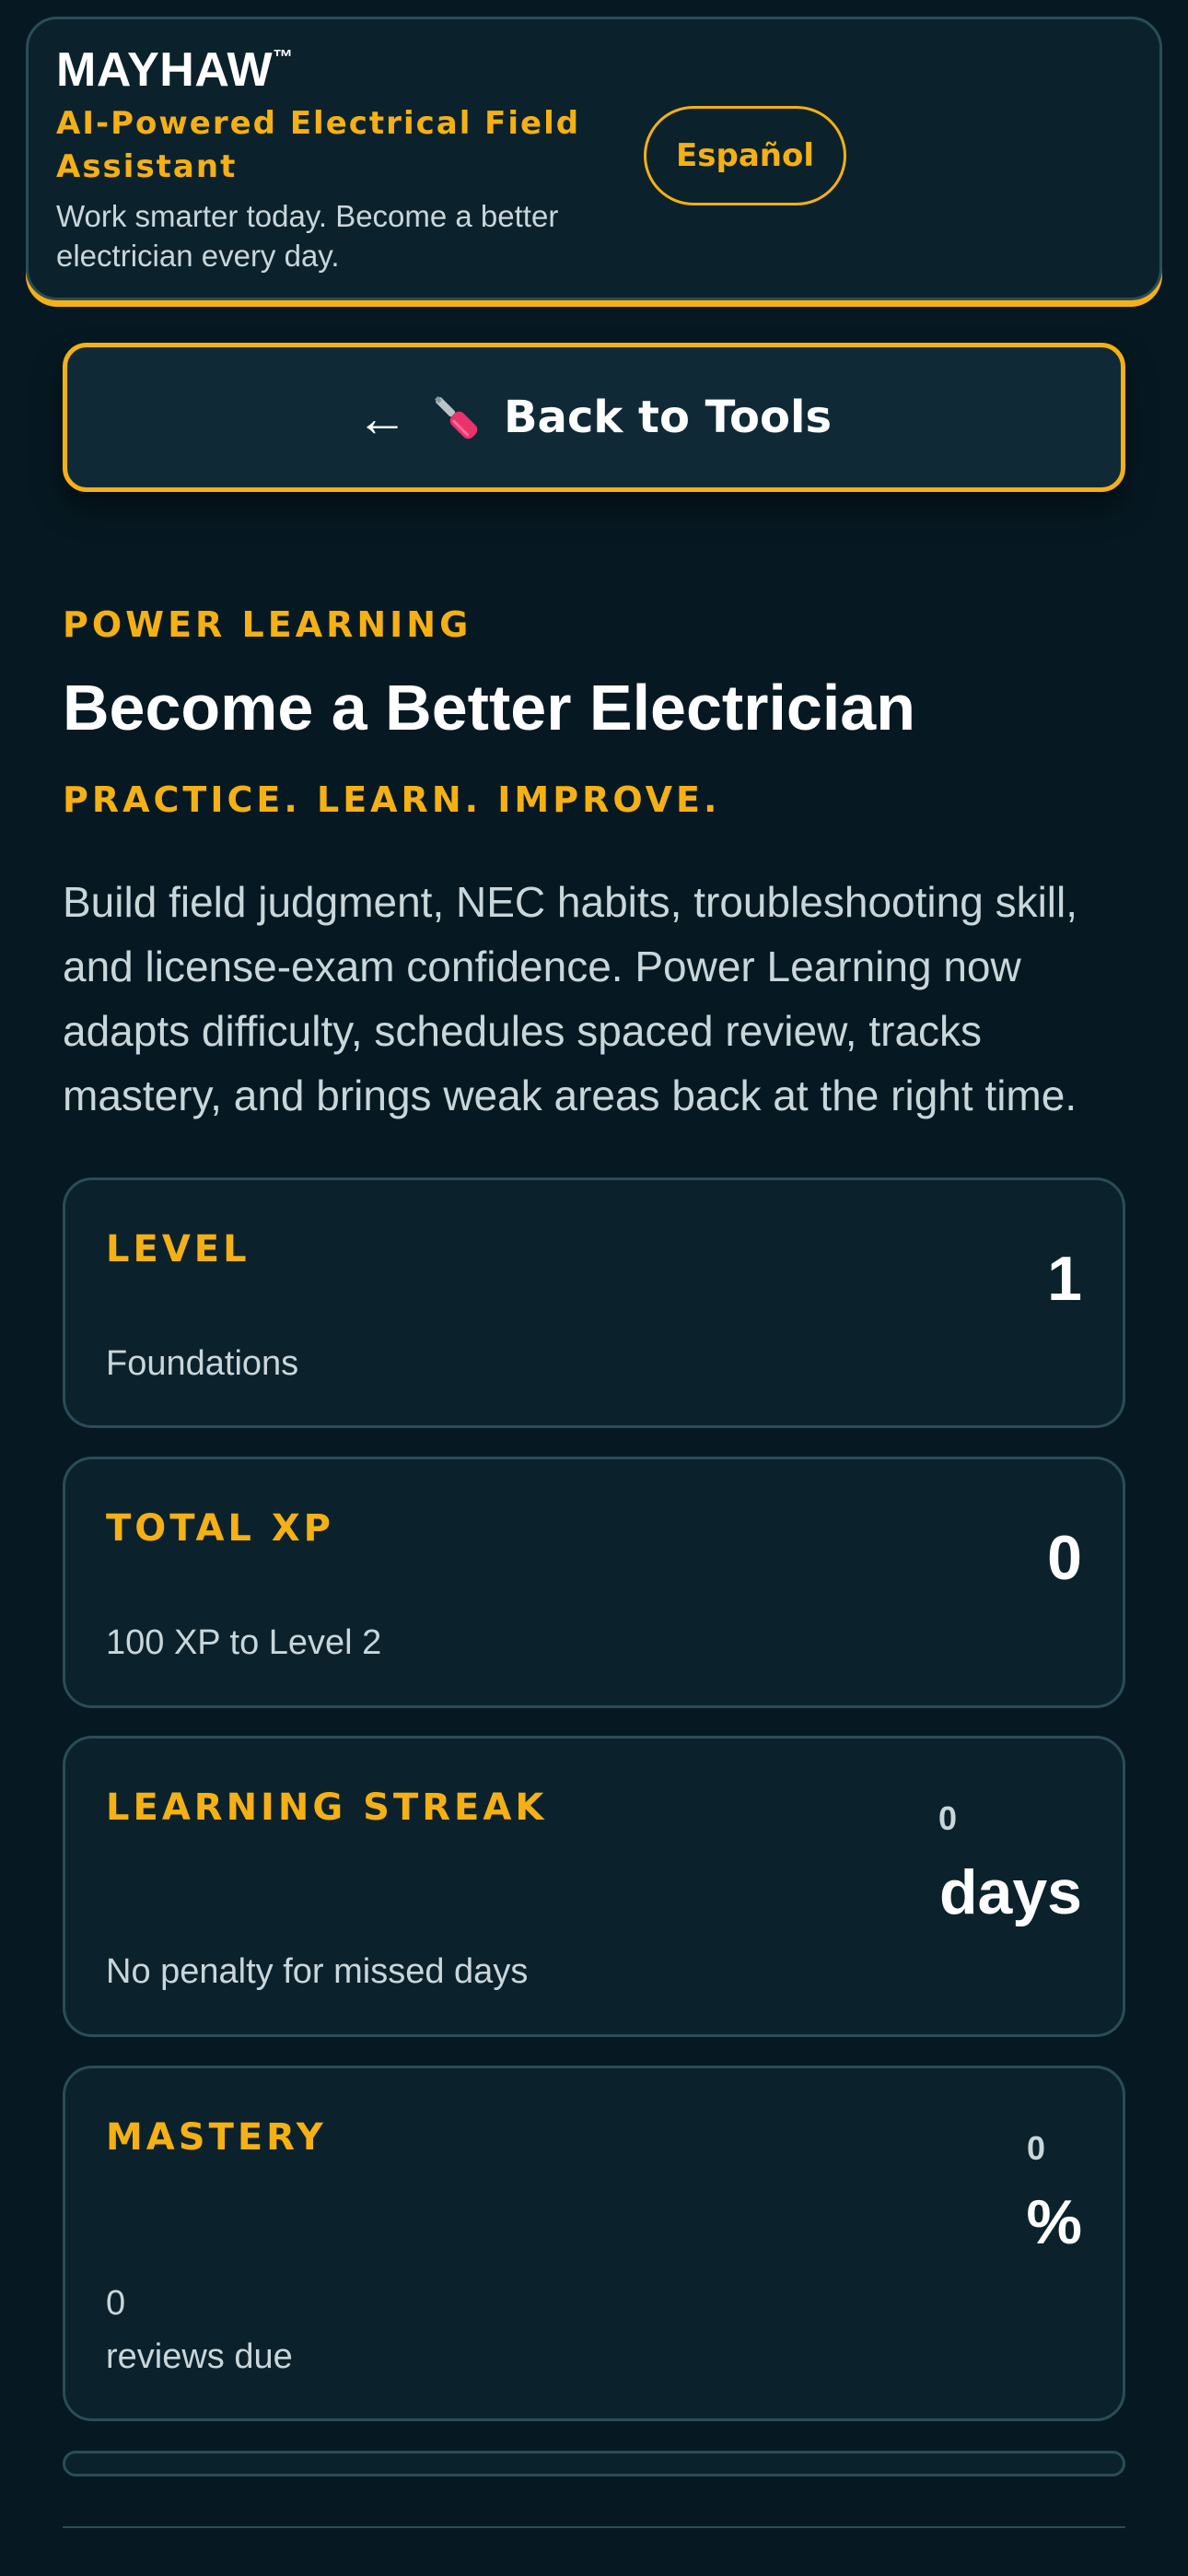 The image size is (1188, 2576). What do you see at coordinates (381, 417) in the screenshot?
I see `left-arrow-icon: ←` at bounding box center [381, 417].